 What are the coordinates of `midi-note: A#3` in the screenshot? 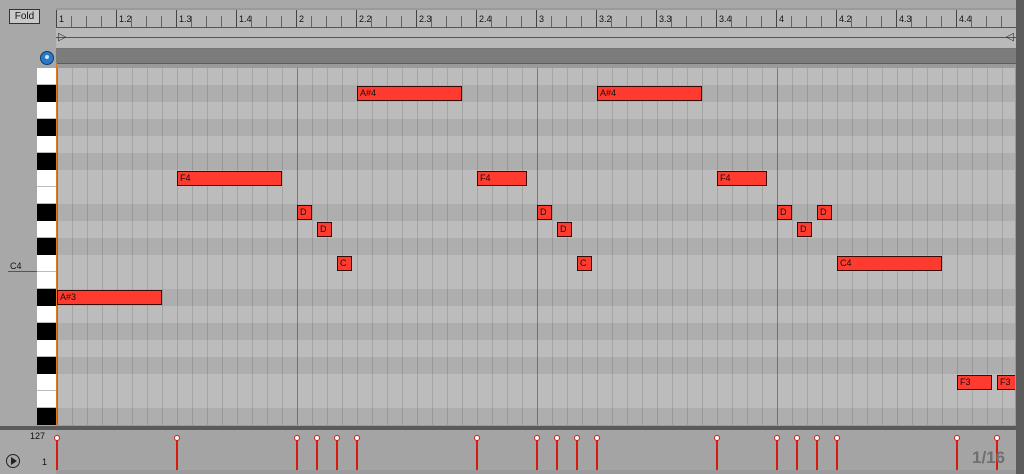 It's located at (109, 297).